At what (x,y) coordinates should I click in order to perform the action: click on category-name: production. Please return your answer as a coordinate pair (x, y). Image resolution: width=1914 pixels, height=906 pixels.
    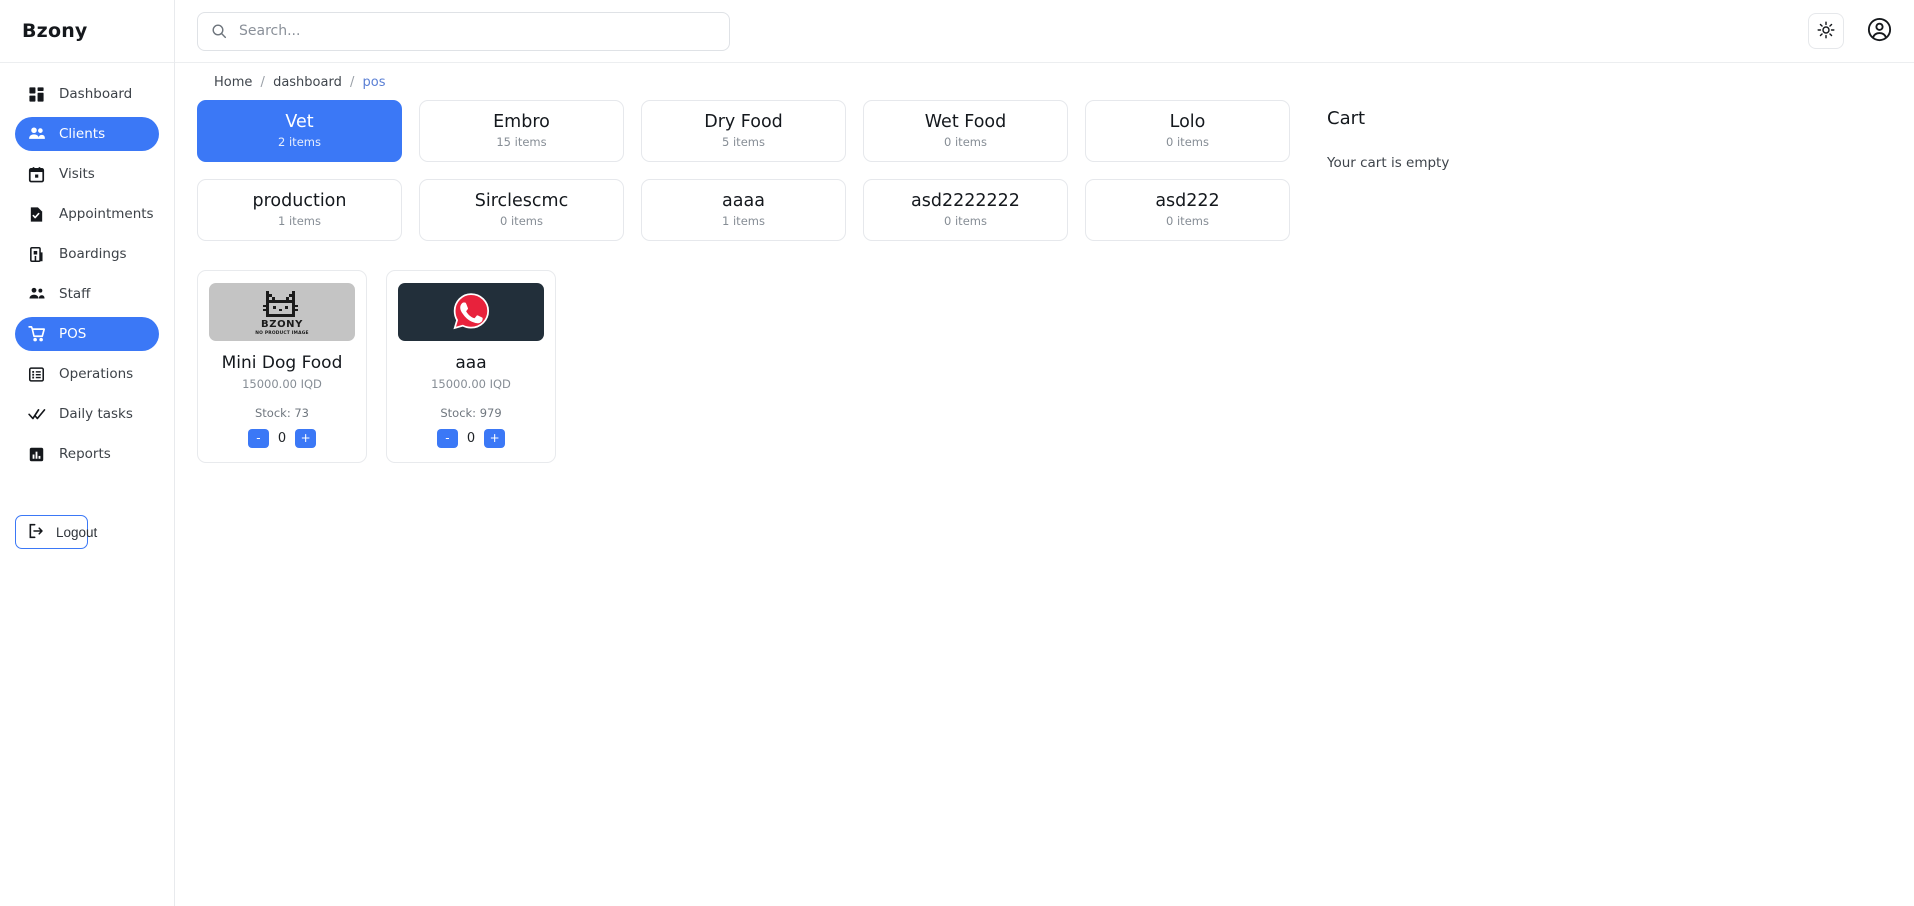
    Looking at the image, I should click on (299, 200).